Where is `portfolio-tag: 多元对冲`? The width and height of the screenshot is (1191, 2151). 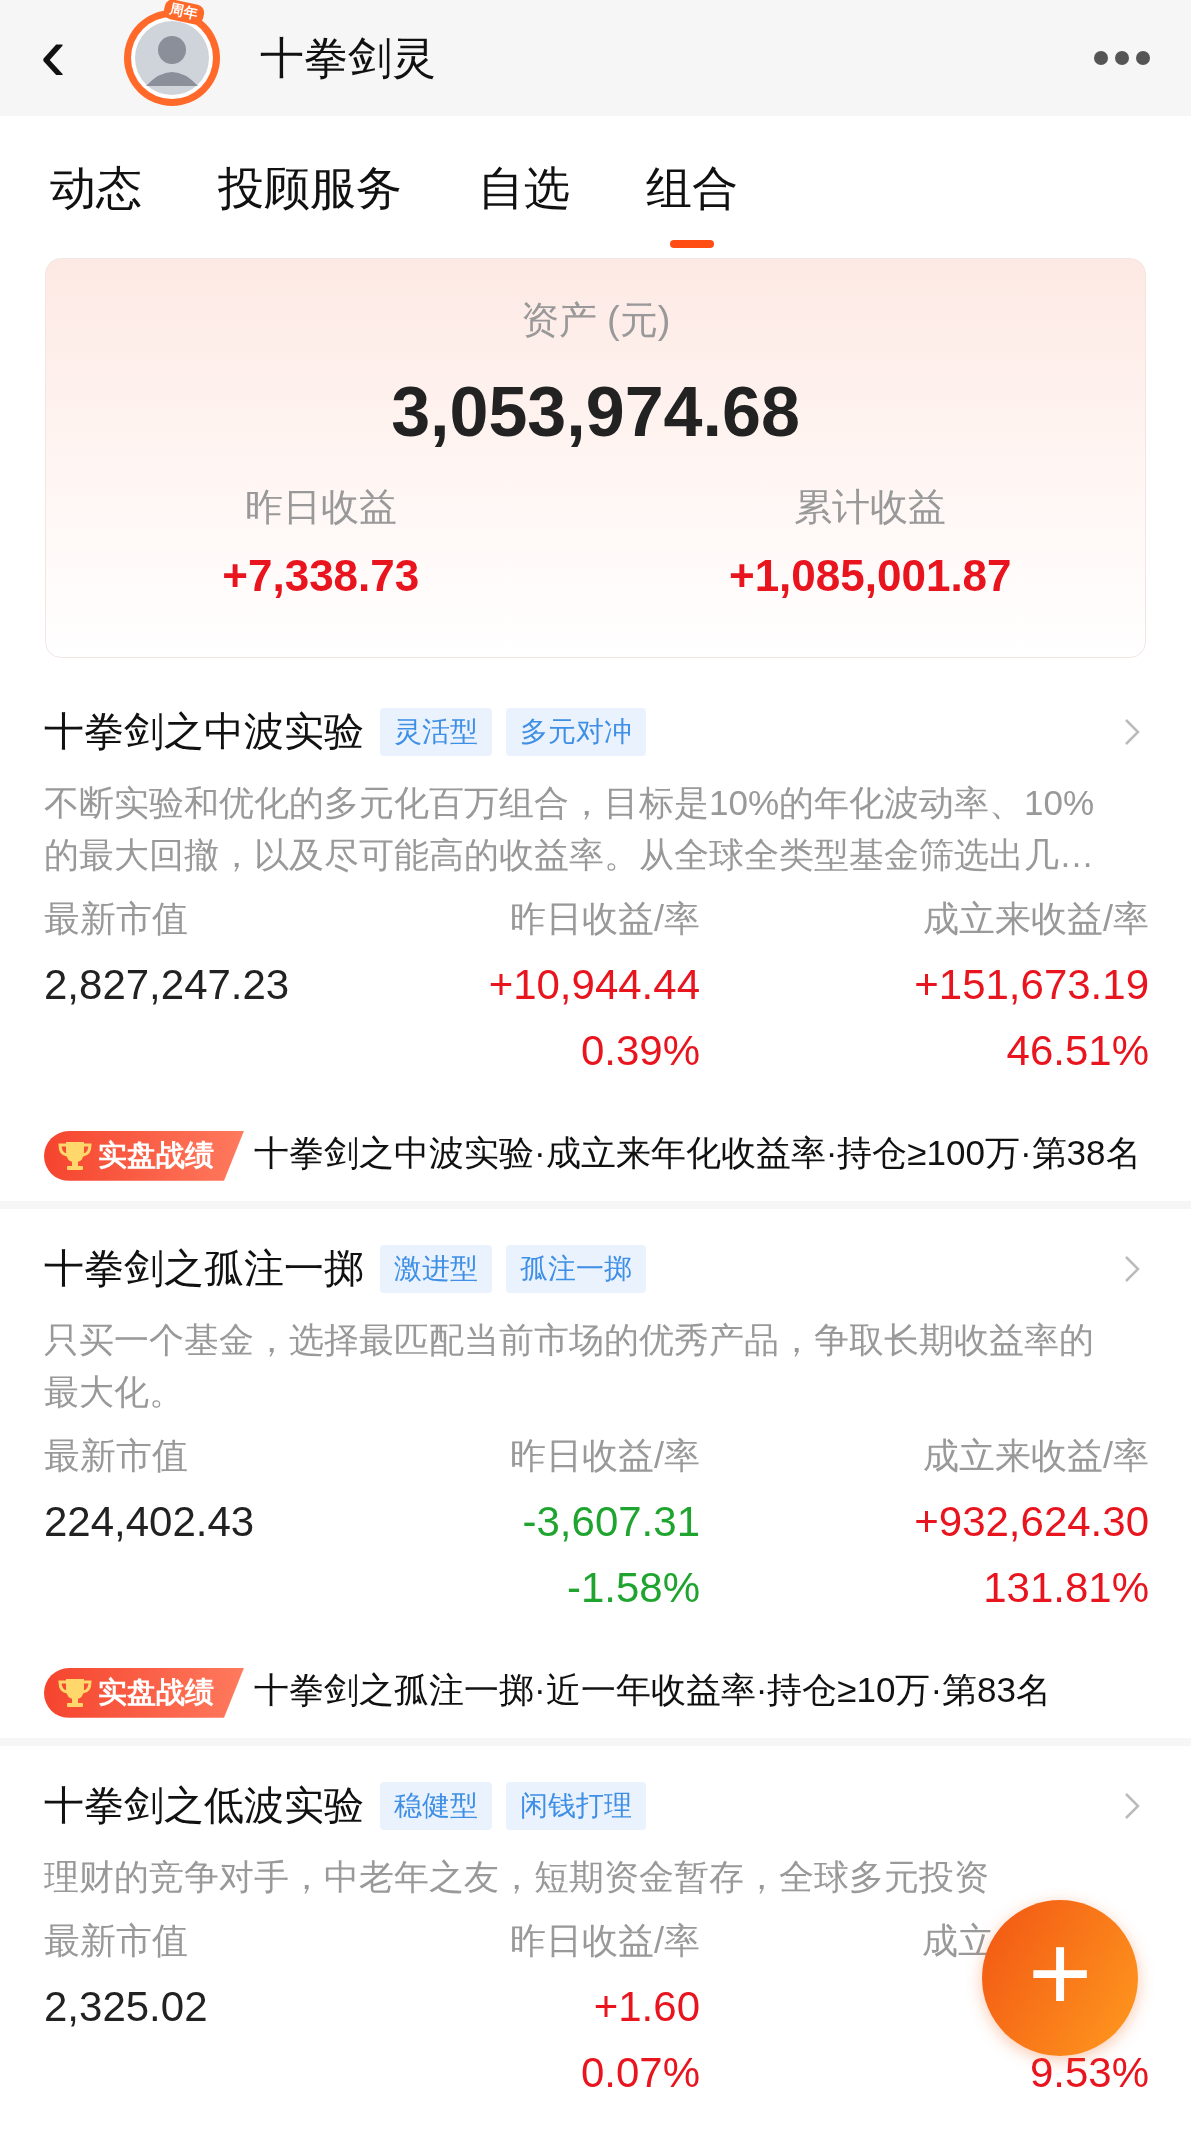 portfolio-tag: 多元对冲 is located at coordinates (576, 731).